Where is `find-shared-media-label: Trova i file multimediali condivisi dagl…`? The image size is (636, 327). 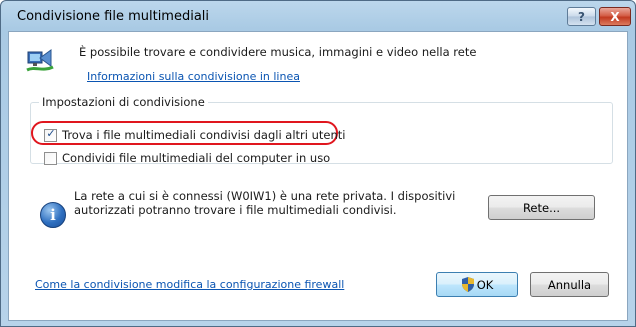 find-shared-media-label: Trova i file multimediali condivisi dagl… is located at coordinates (204, 135).